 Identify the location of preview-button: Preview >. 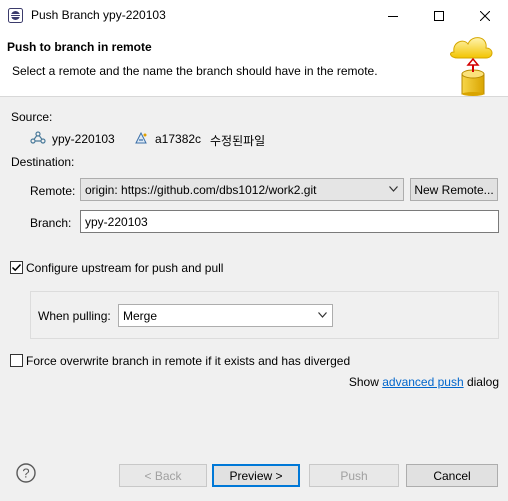
(256, 475).